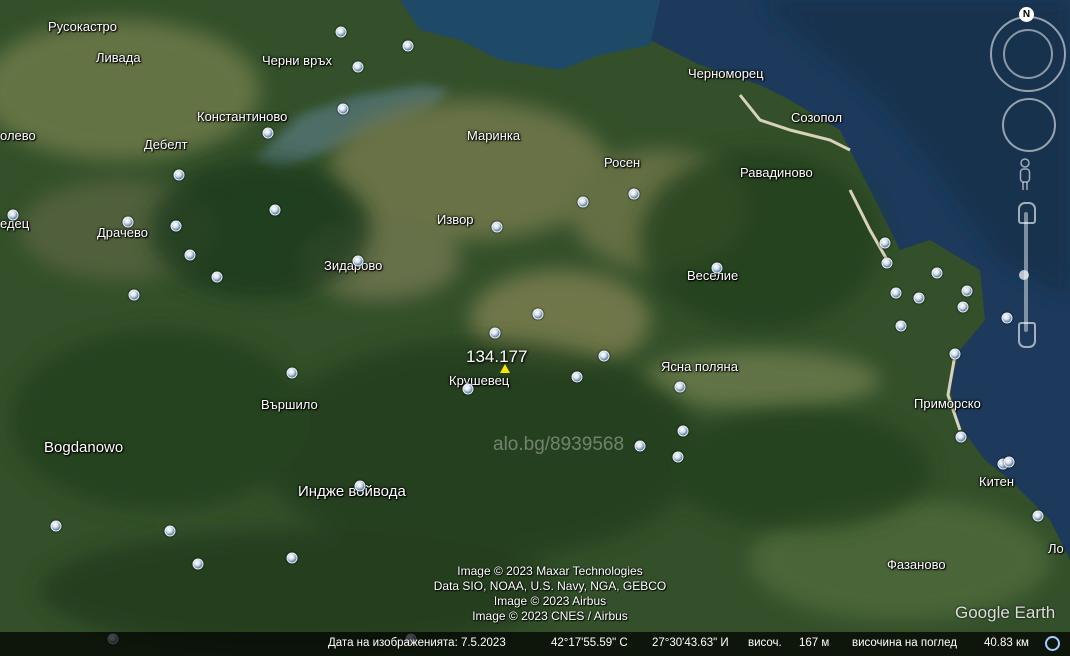 The width and height of the screenshot is (1070, 656). I want to click on place-label: Равадиново, so click(776, 172).